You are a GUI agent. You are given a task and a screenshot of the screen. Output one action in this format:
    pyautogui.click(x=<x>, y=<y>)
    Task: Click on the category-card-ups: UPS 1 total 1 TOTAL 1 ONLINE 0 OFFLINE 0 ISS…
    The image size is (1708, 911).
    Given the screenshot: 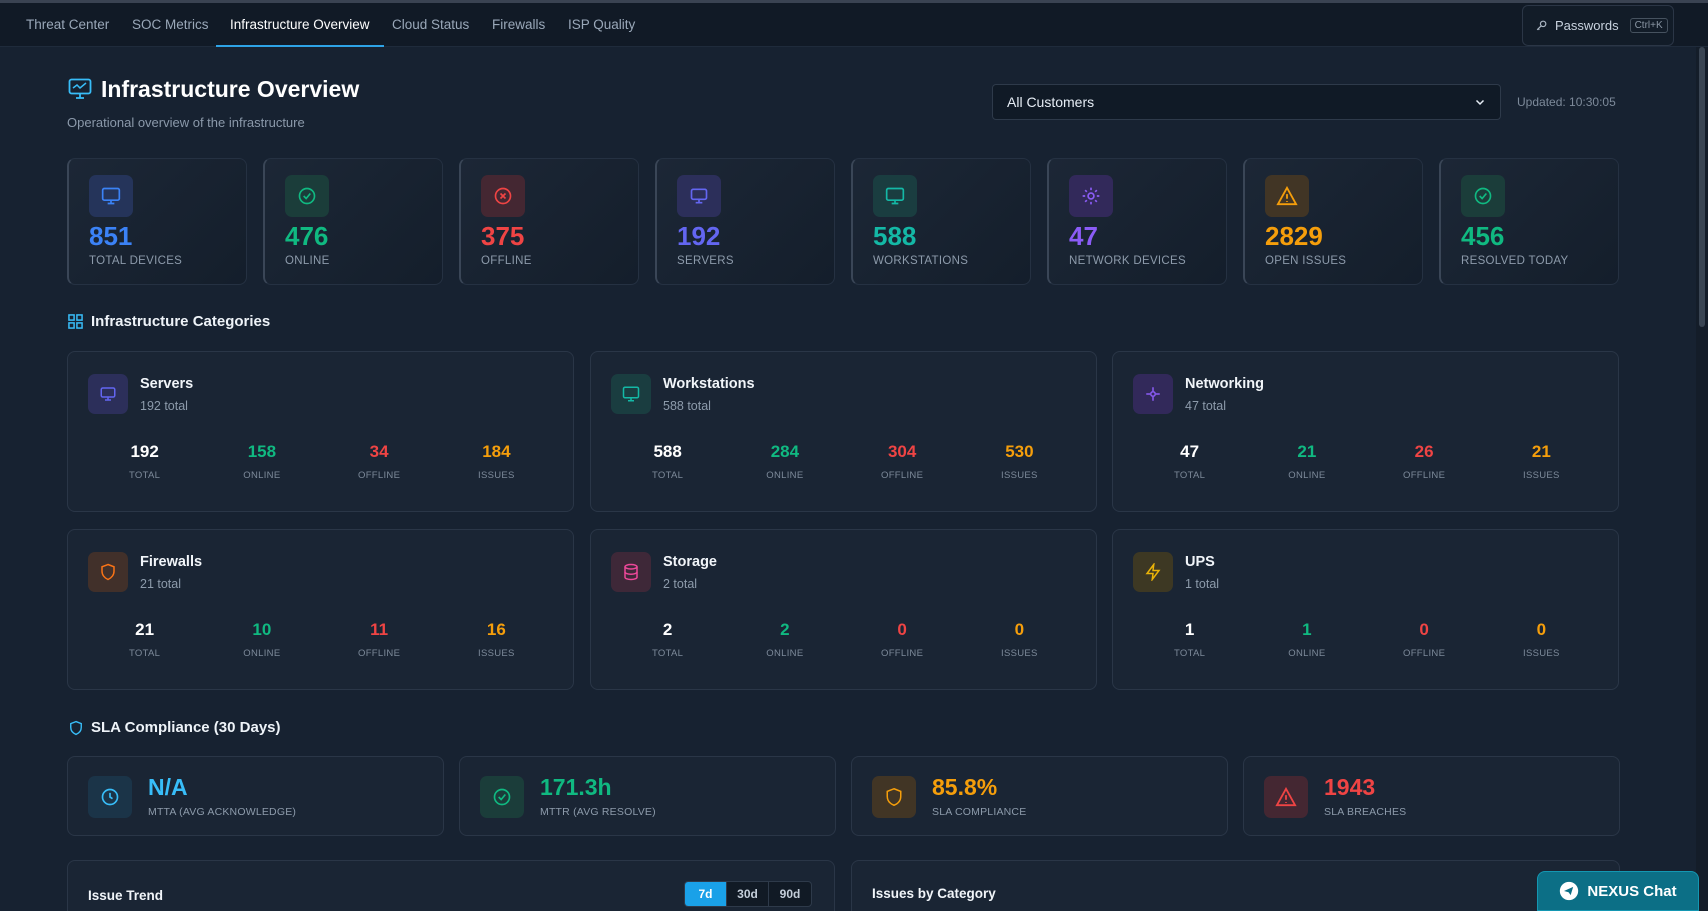 What is the action you would take?
    pyautogui.click(x=1365, y=609)
    